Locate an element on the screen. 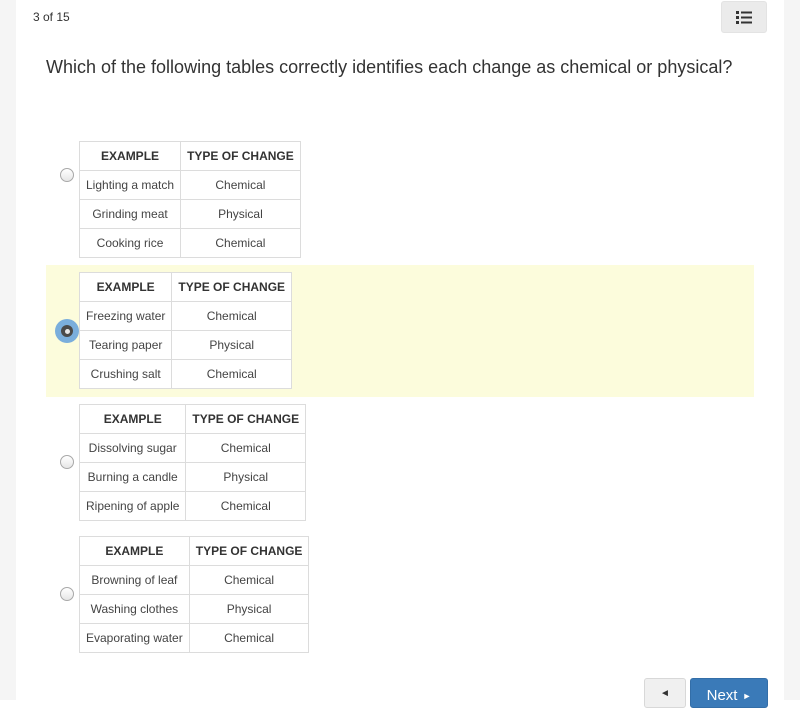 This screenshot has height=708, width=800. cell-example: Lighting a match is located at coordinates (130, 185).